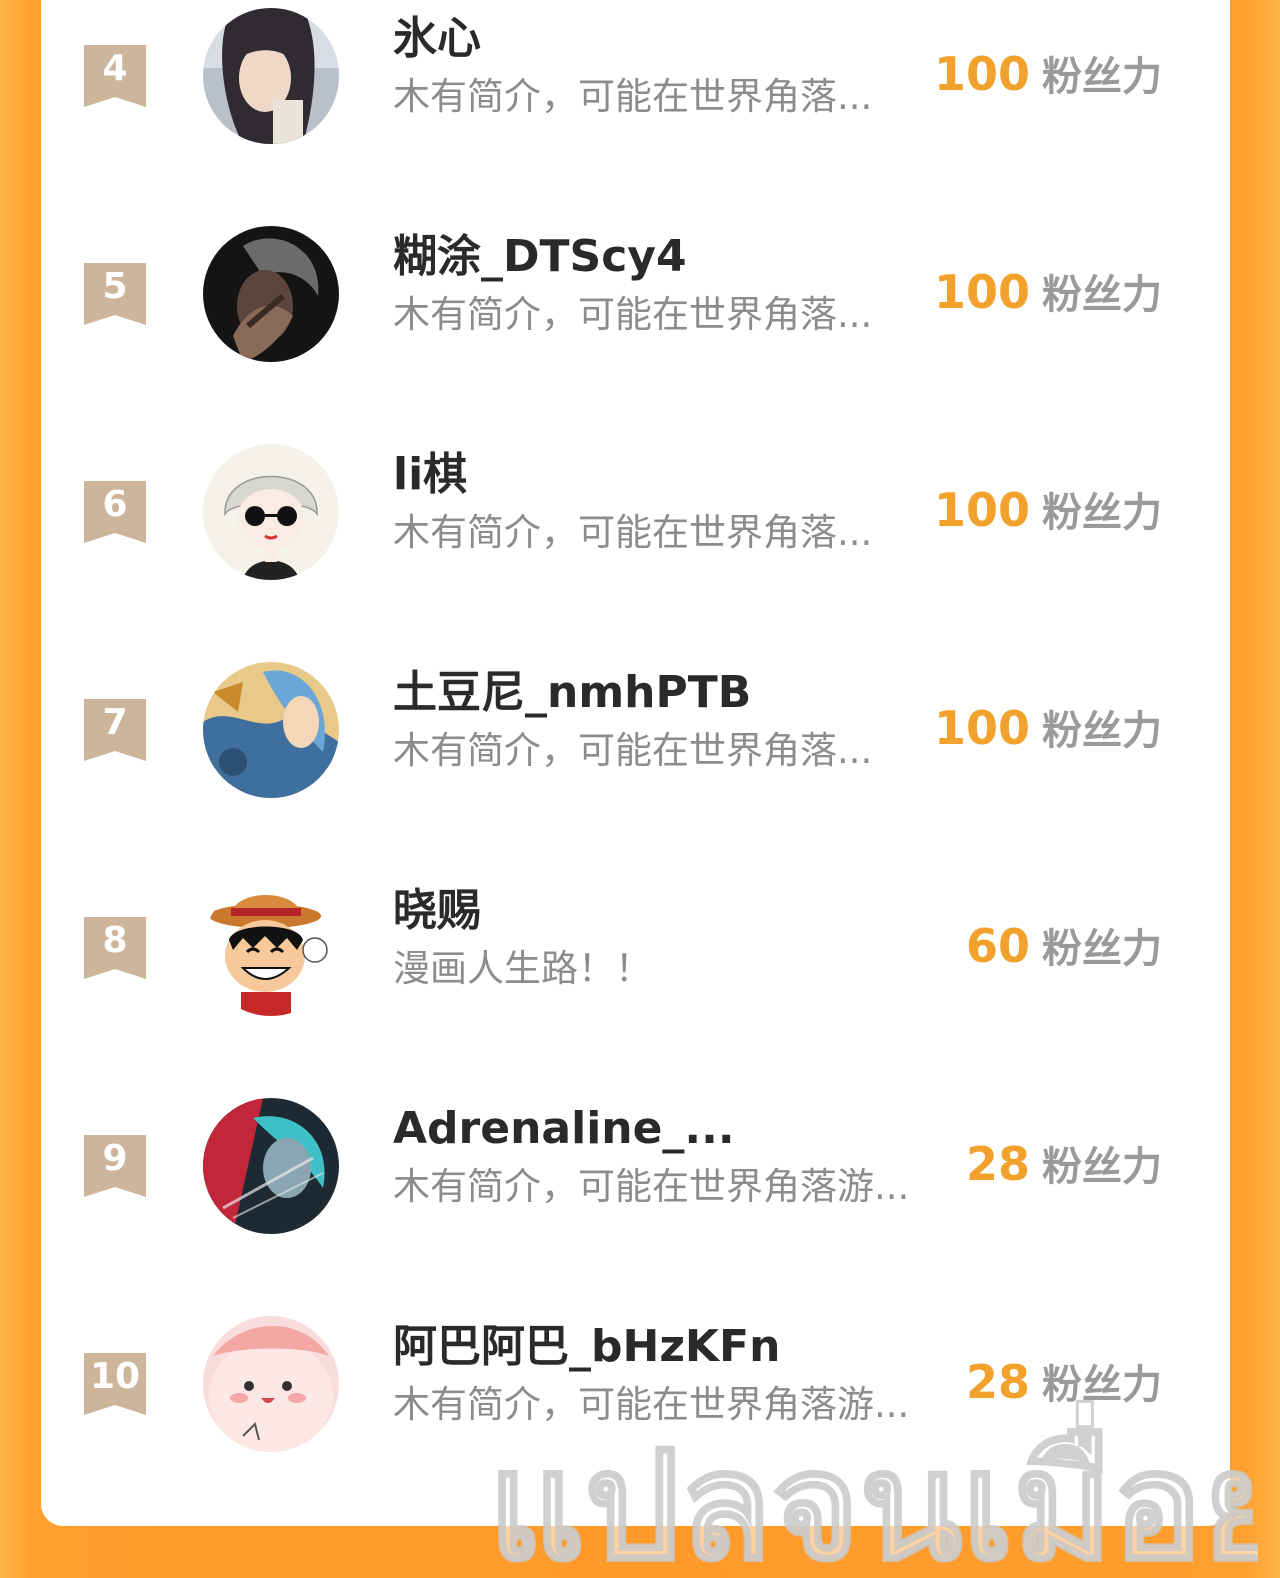 The width and height of the screenshot is (1280, 1578). I want to click on ranking-row: 7 土豆尼_nmhPTB 木有简介，可能在世界角落... 100 粉丝力, so click(635, 731).